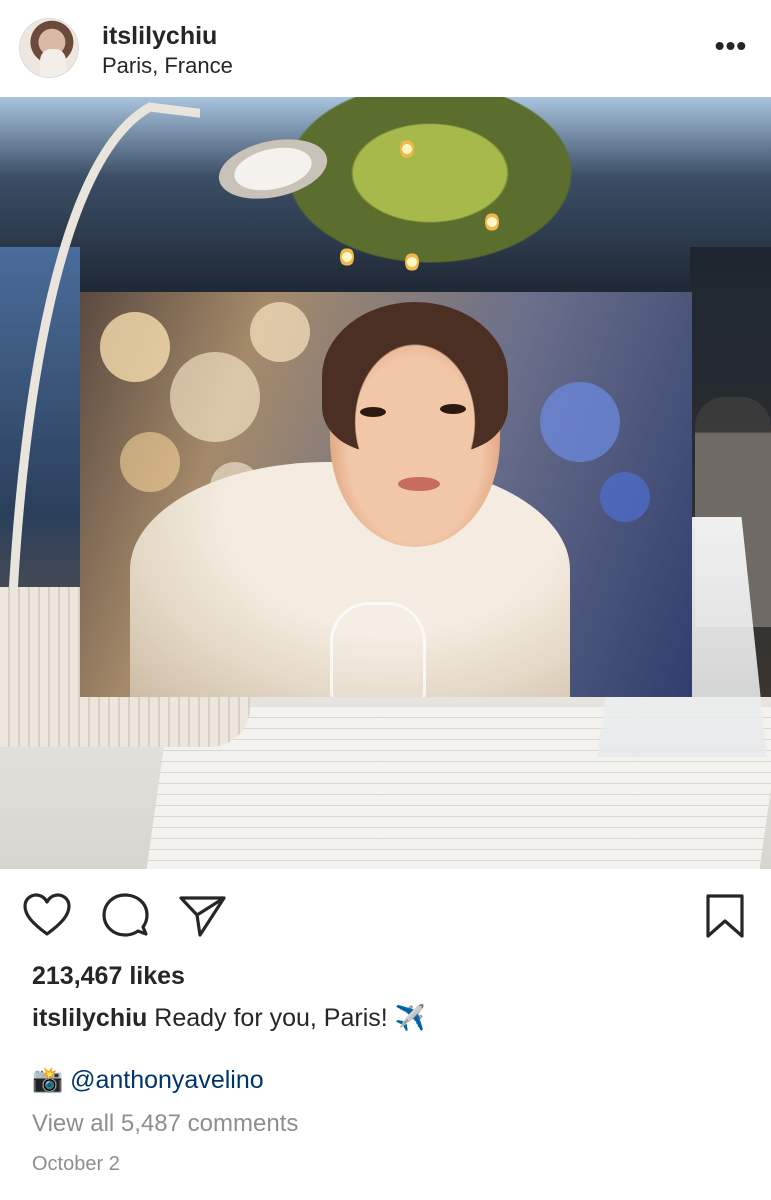 The image size is (771, 1200). I want to click on photo-credit: 📸 @anthonyavelino, so click(148, 1080).